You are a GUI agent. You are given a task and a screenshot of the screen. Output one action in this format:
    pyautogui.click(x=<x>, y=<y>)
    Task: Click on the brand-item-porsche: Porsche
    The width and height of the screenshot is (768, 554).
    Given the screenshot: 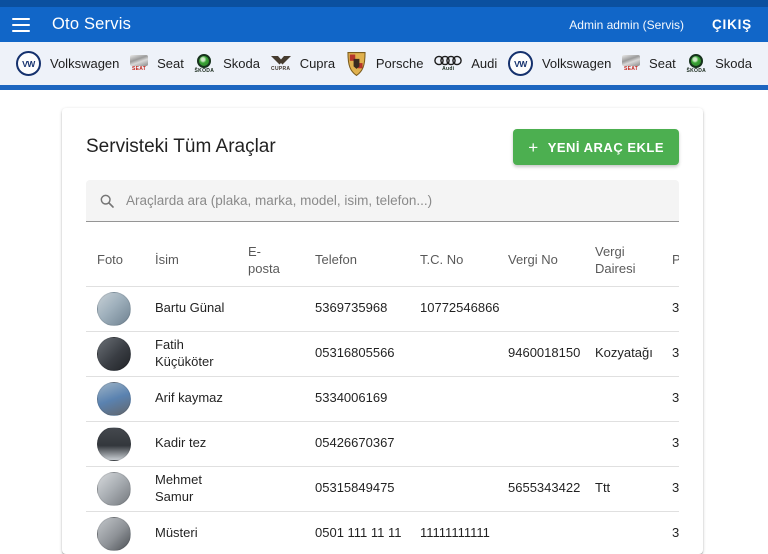 What is the action you would take?
    pyautogui.click(x=385, y=63)
    